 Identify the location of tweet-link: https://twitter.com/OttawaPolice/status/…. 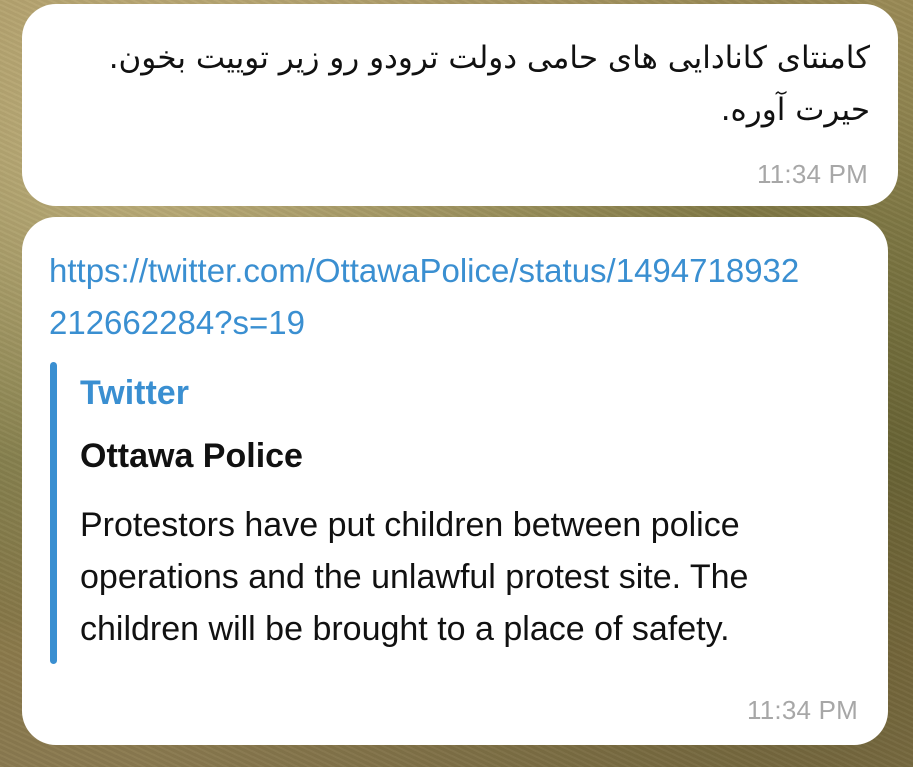
(429, 297).